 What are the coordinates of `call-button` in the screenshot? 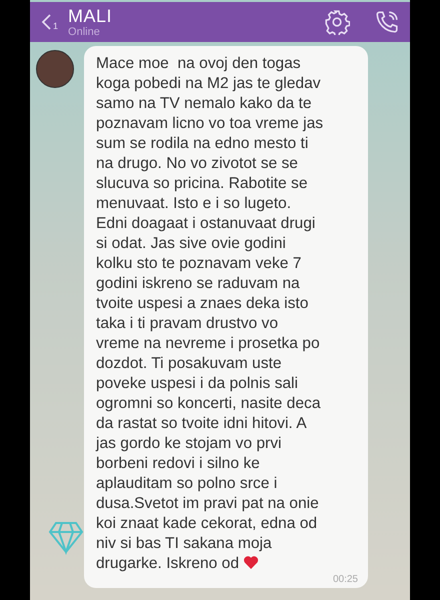 It's located at (387, 22).